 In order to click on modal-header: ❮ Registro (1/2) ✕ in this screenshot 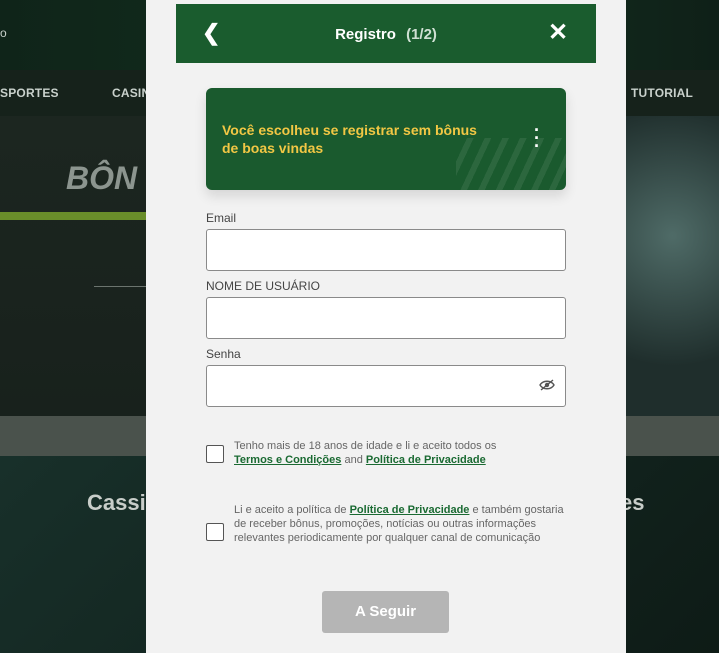, I will do `click(386, 33)`.